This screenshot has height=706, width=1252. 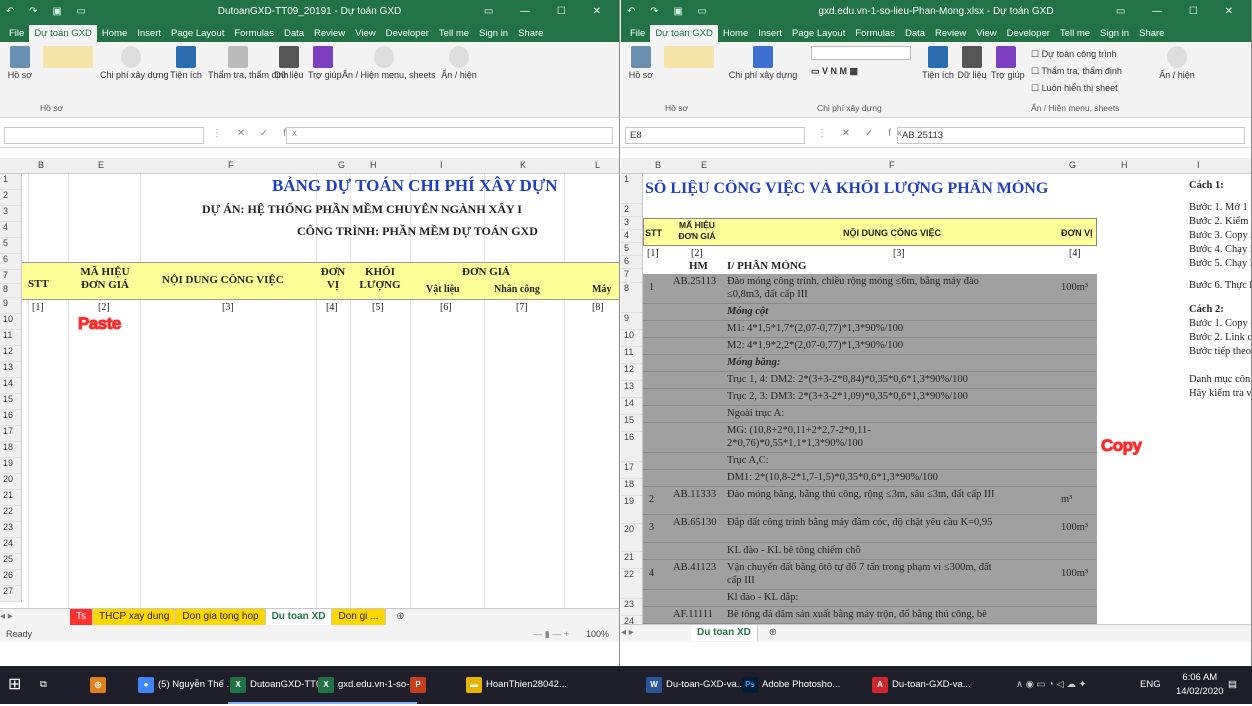 I want to click on format-buttons: ▭ V N M ▦, so click(x=834, y=71).